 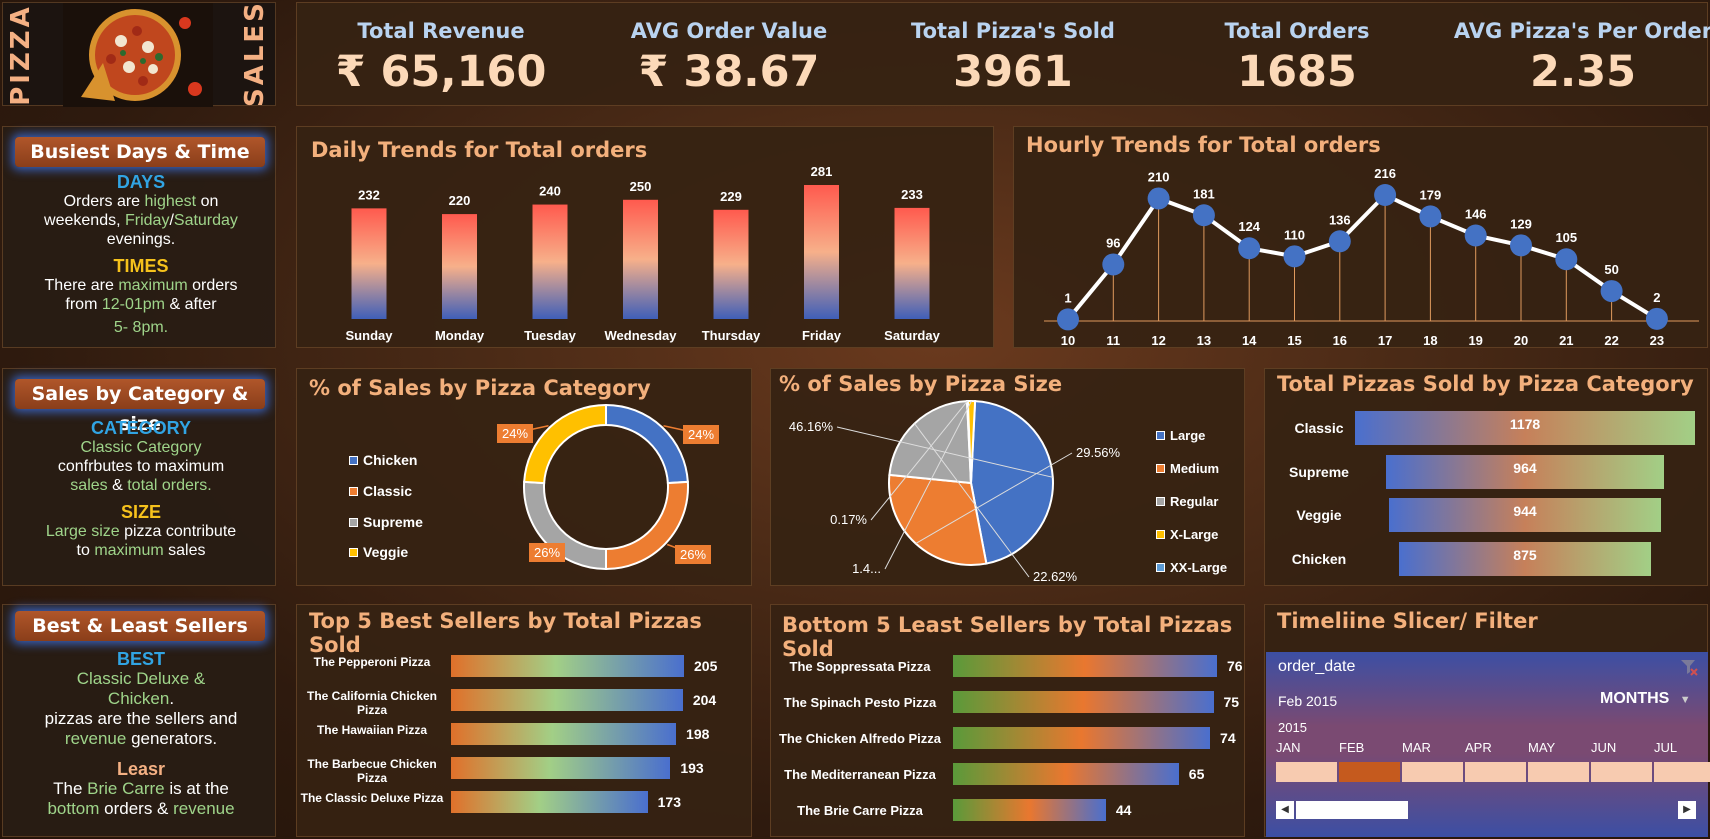 I want to click on kpi-avg-order-value: AVG Order Value ₹ 38.67, so click(x=729, y=50).